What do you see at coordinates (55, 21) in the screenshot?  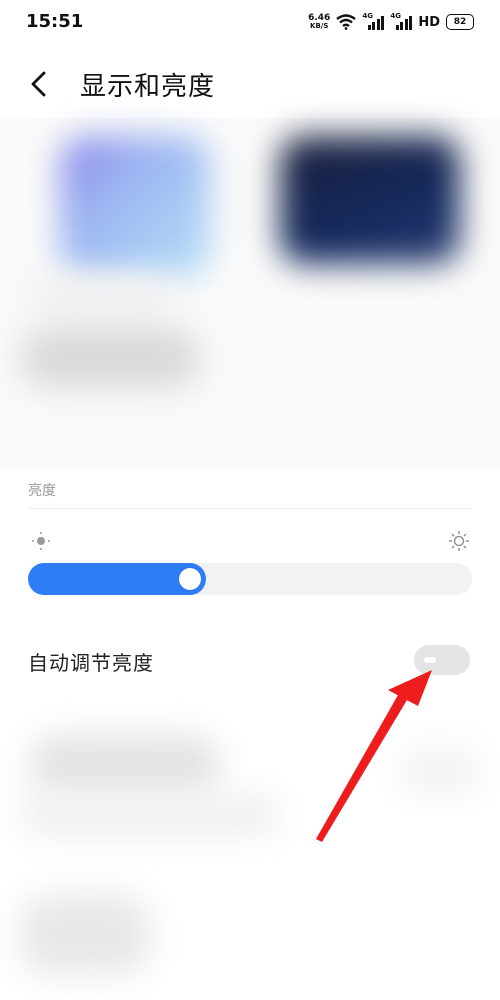 I see `status-time: 15:51` at bounding box center [55, 21].